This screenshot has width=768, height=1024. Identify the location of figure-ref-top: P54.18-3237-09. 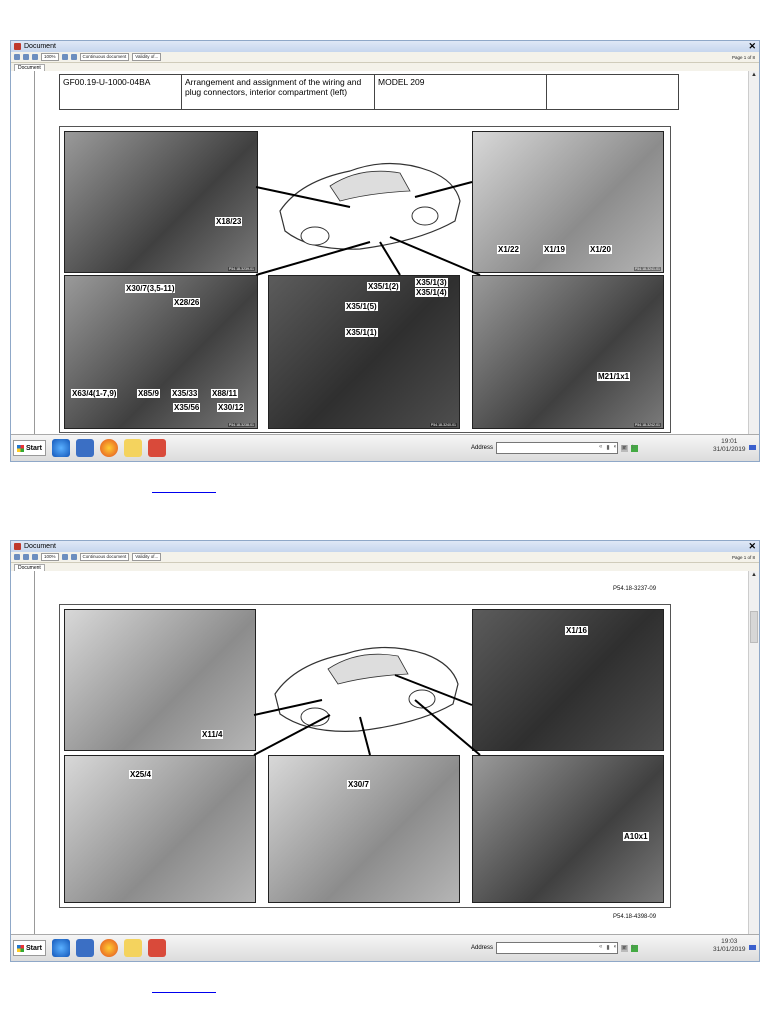
(635, 589).